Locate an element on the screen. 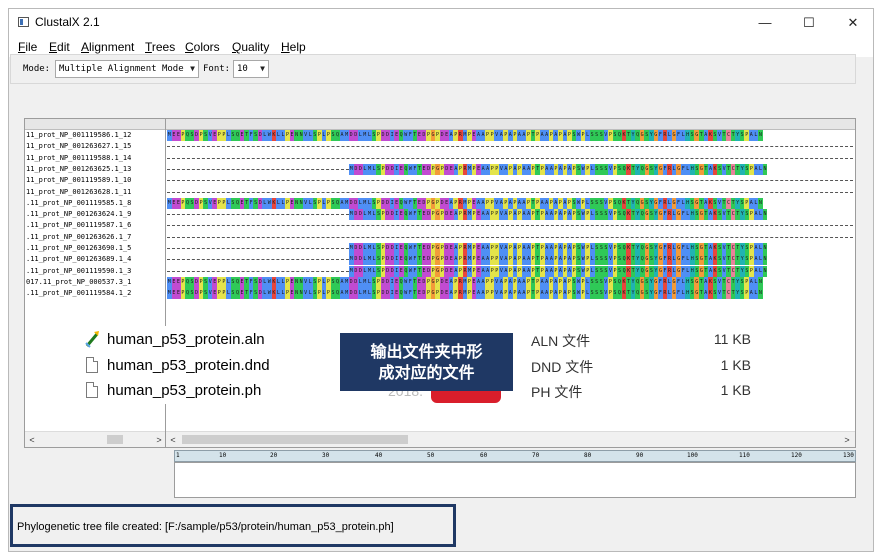 This screenshot has width=882, height=560. mode-select: Multiple Alignment Mode ▼ is located at coordinates (127, 69).